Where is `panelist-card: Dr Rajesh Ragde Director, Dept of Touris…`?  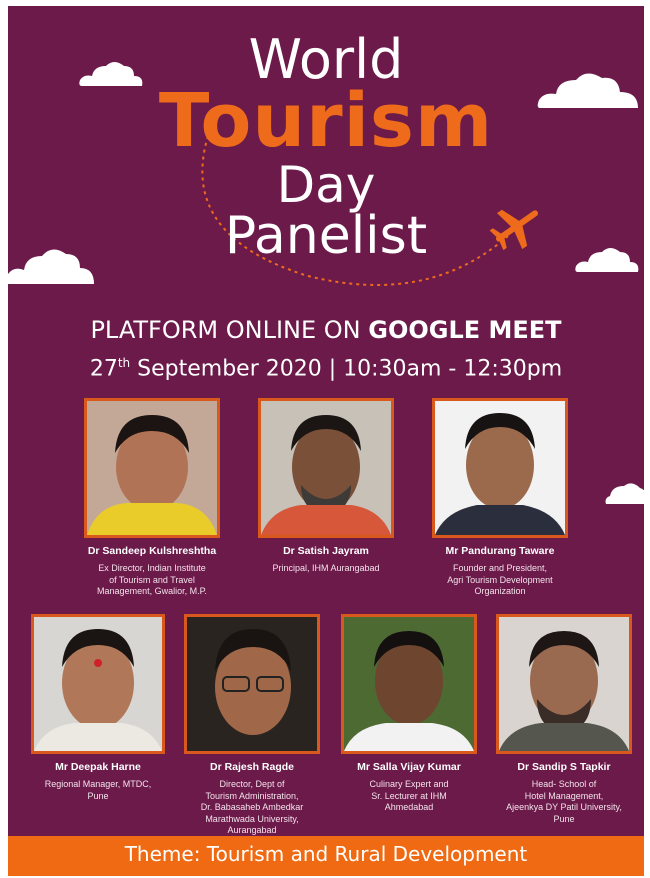
panelist-card: Dr Rajesh Ragde Director, Dept of Touris… is located at coordinates (252, 725).